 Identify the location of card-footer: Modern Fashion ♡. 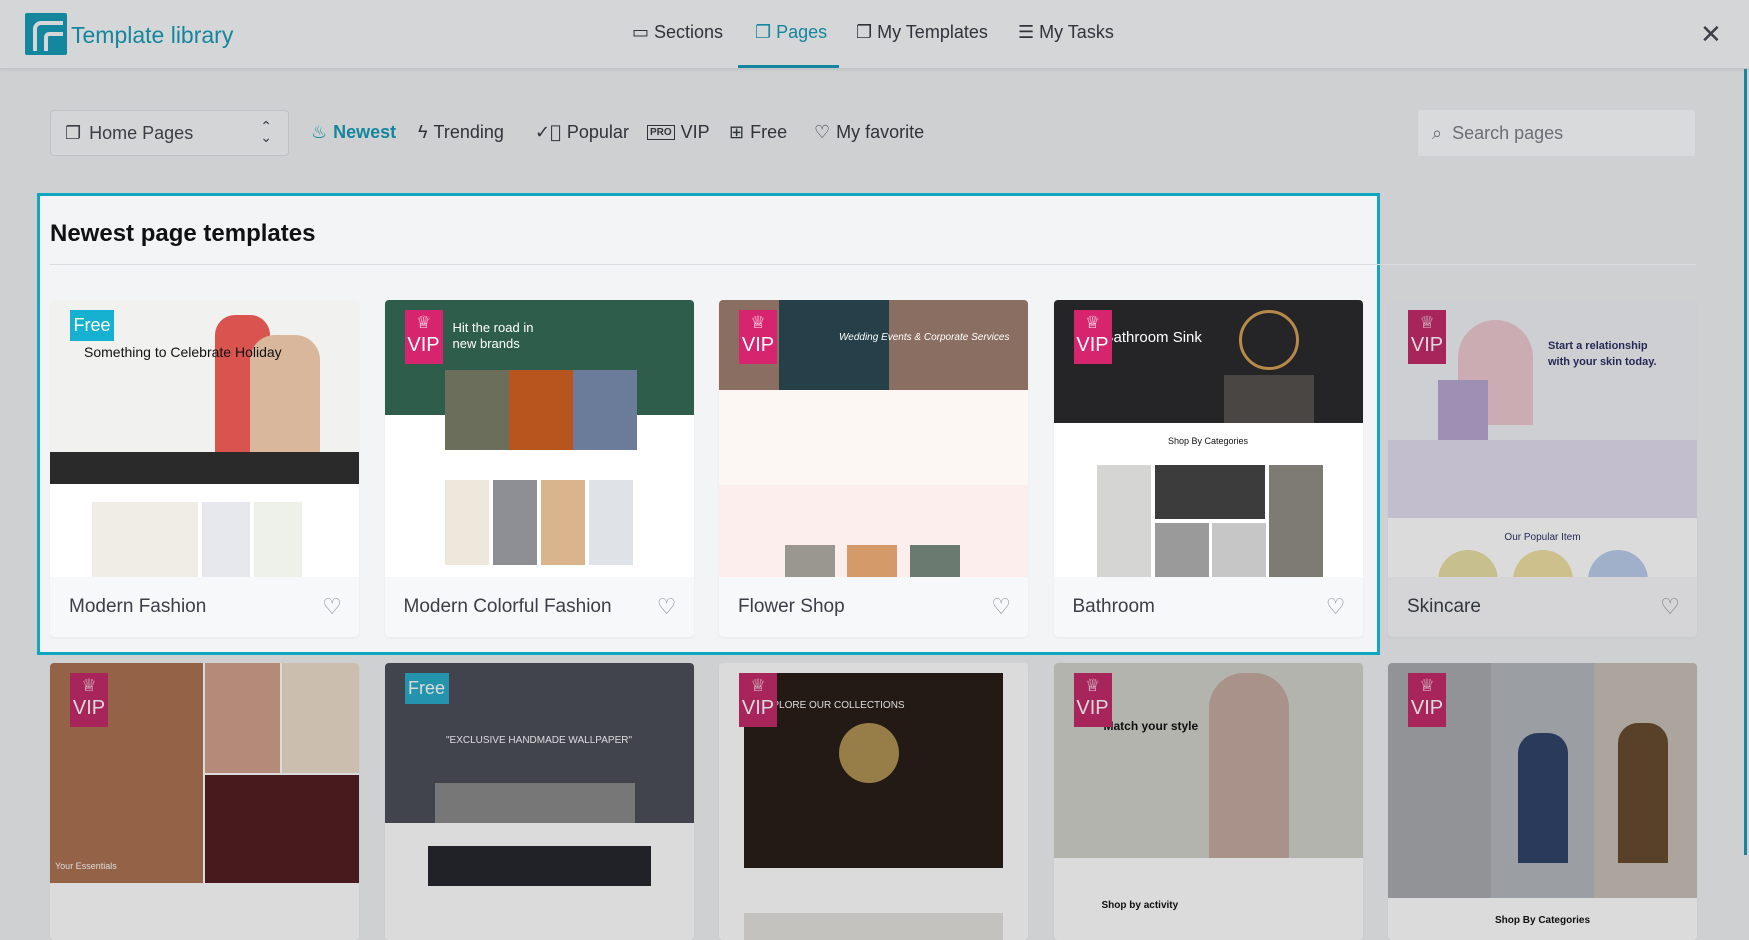
(204, 607).